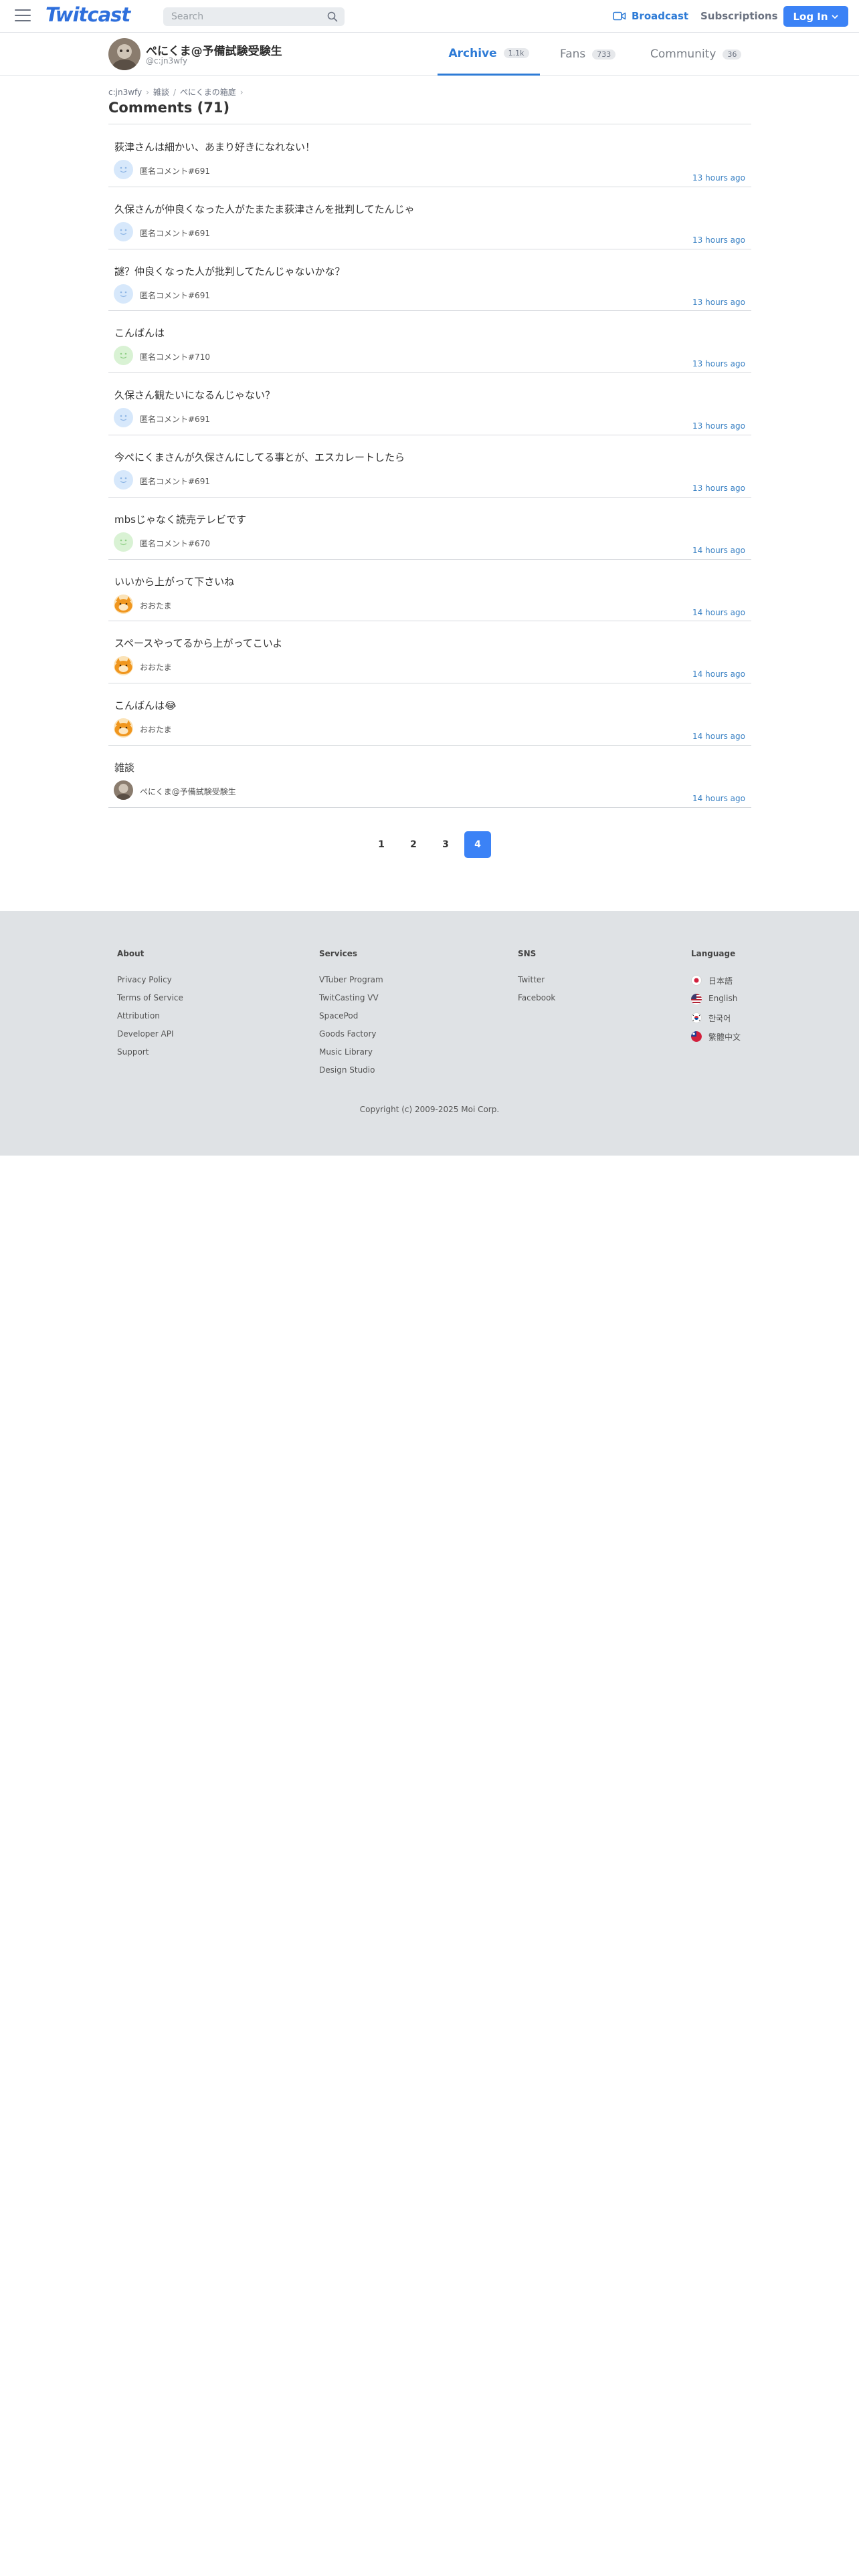 The width and height of the screenshot is (859, 2576). Describe the element at coordinates (573, 54) in the screenshot. I see `tab-label: Fans` at that location.